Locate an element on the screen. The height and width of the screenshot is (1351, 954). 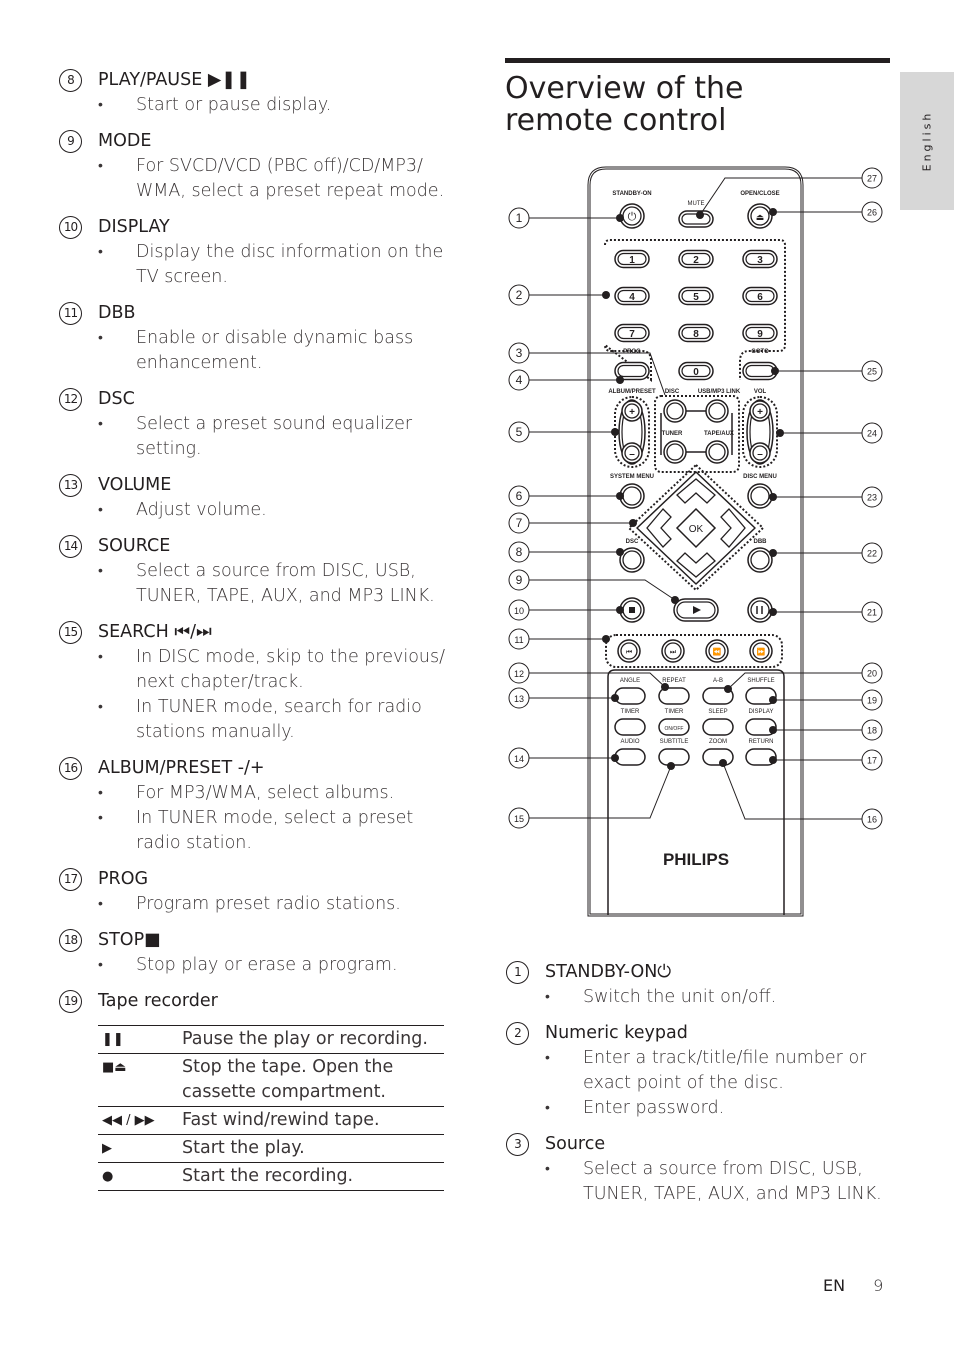
page-footer: EN 9 is located at coordinates (853, 1285).